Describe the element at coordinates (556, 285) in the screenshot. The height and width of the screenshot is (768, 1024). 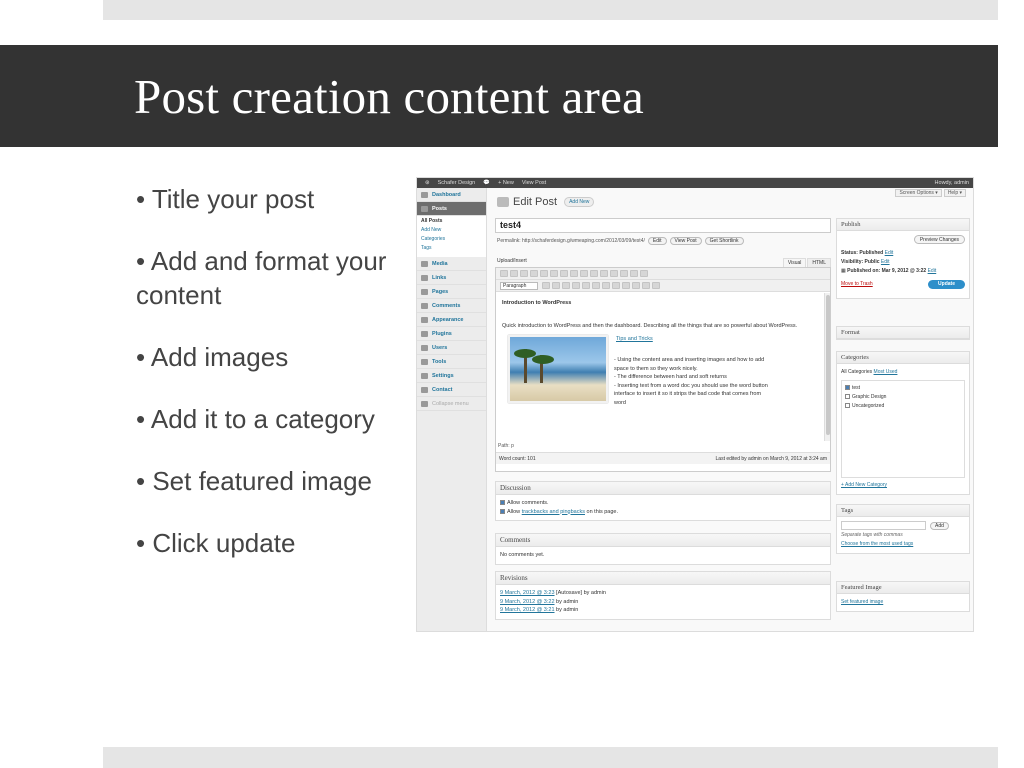
I see `justify-icon` at that location.